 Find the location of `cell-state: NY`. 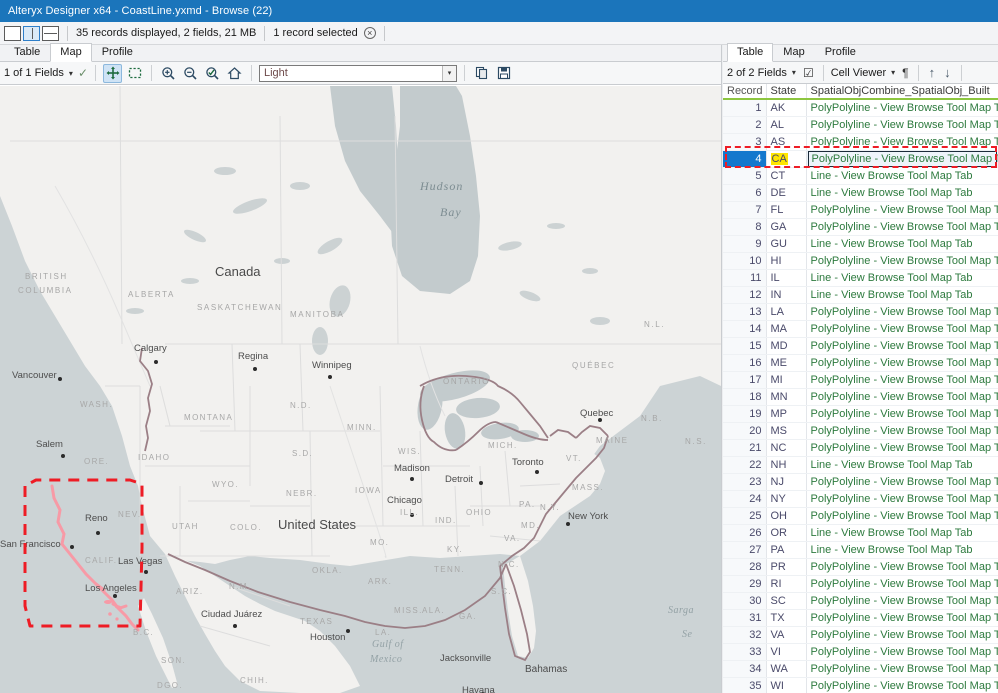

cell-state: NY is located at coordinates (785, 499).